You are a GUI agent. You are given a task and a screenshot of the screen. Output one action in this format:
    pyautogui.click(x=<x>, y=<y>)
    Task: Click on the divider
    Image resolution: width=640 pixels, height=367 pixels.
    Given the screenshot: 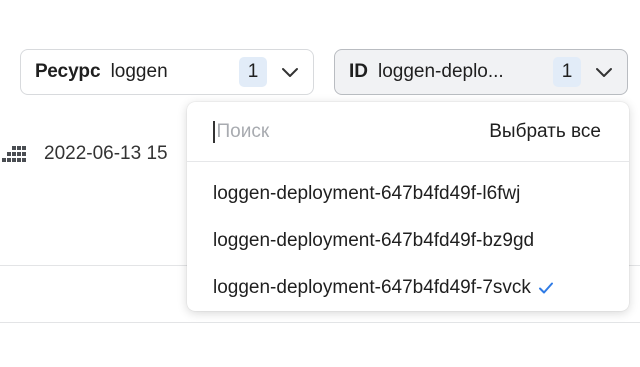 What is the action you would take?
    pyautogui.click(x=320, y=322)
    